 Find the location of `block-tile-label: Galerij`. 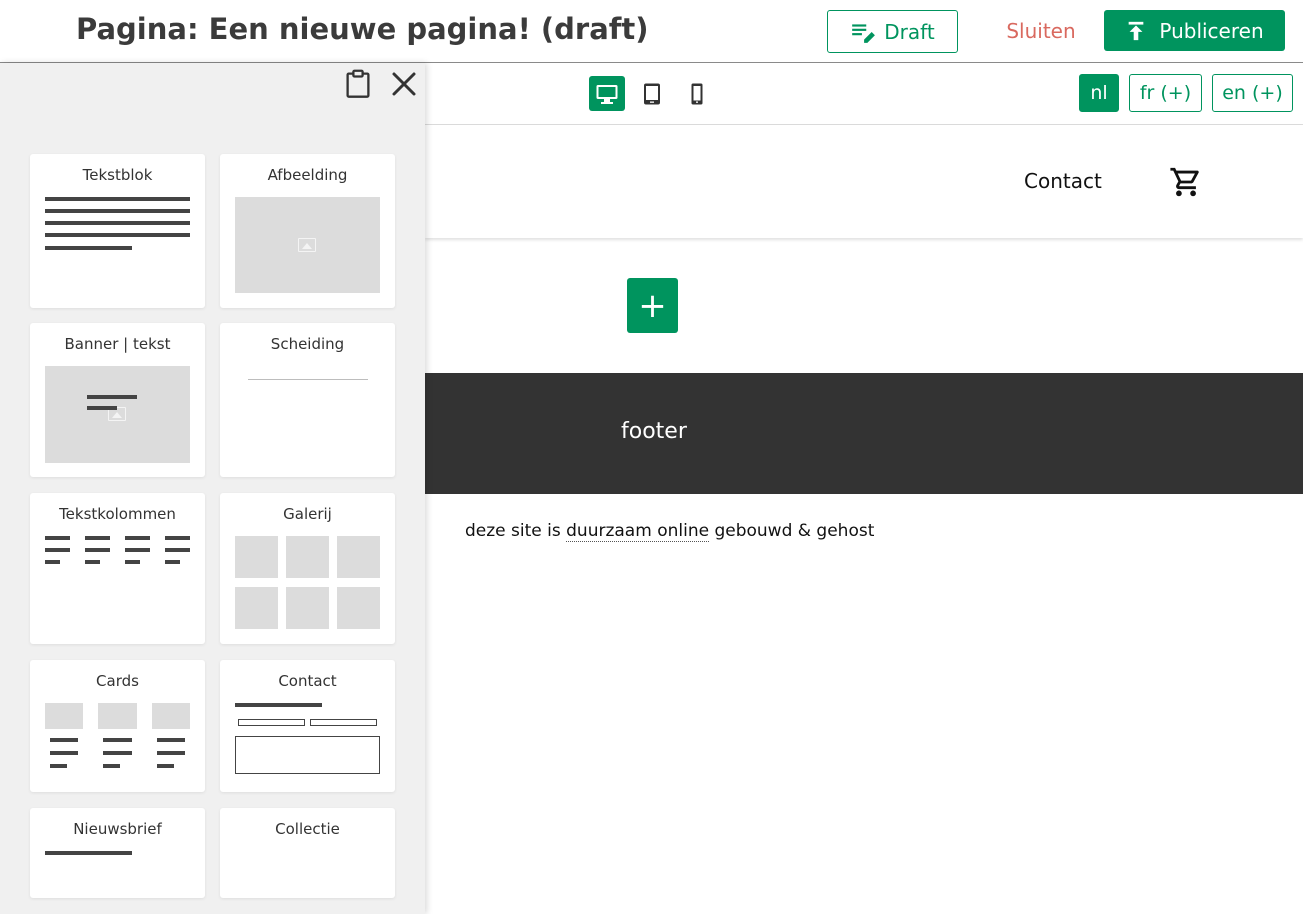

block-tile-label: Galerij is located at coordinates (307, 514).